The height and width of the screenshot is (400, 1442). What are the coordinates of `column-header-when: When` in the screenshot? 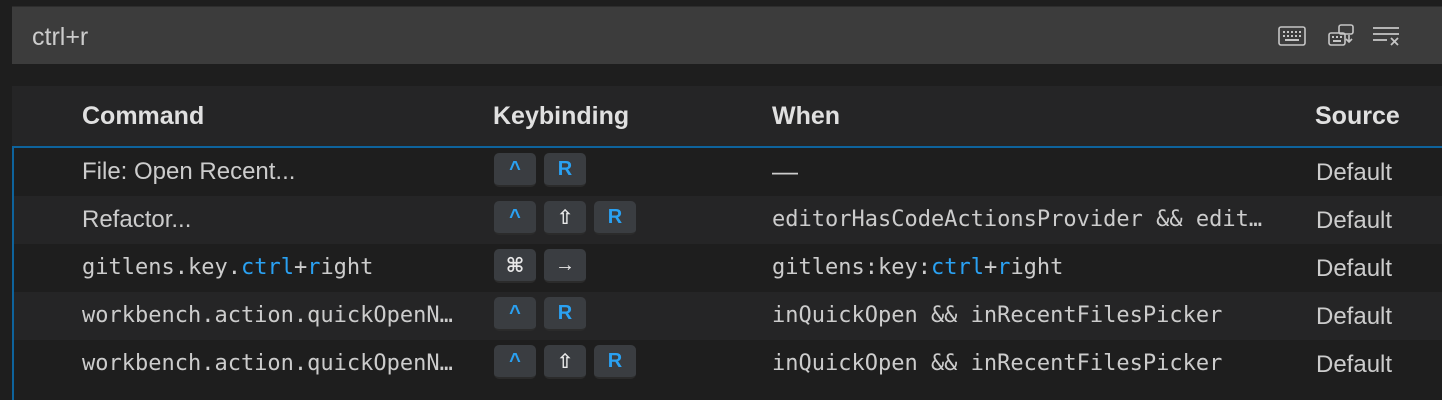 It's located at (806, 116).